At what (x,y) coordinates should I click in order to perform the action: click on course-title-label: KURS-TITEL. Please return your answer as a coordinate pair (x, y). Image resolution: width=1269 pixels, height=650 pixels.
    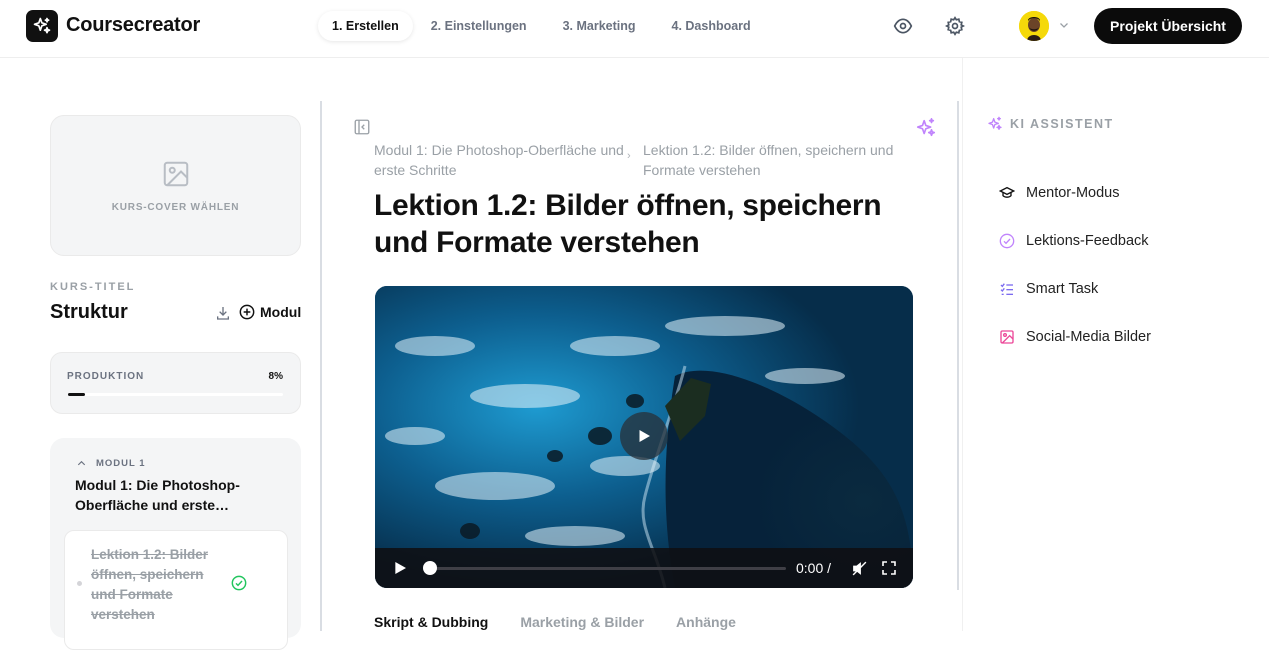
    Looking at the image, I should click on (92, 287).